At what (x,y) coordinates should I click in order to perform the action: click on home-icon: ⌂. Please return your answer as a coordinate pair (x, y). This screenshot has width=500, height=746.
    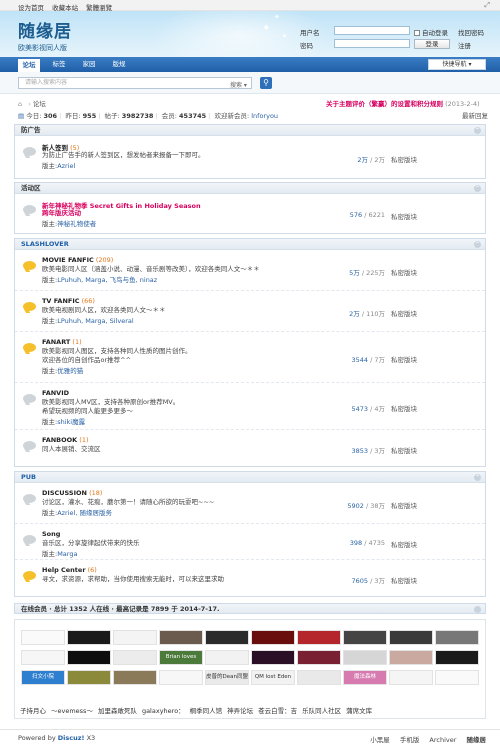
    Looking at the image, I should click on (20, 104).